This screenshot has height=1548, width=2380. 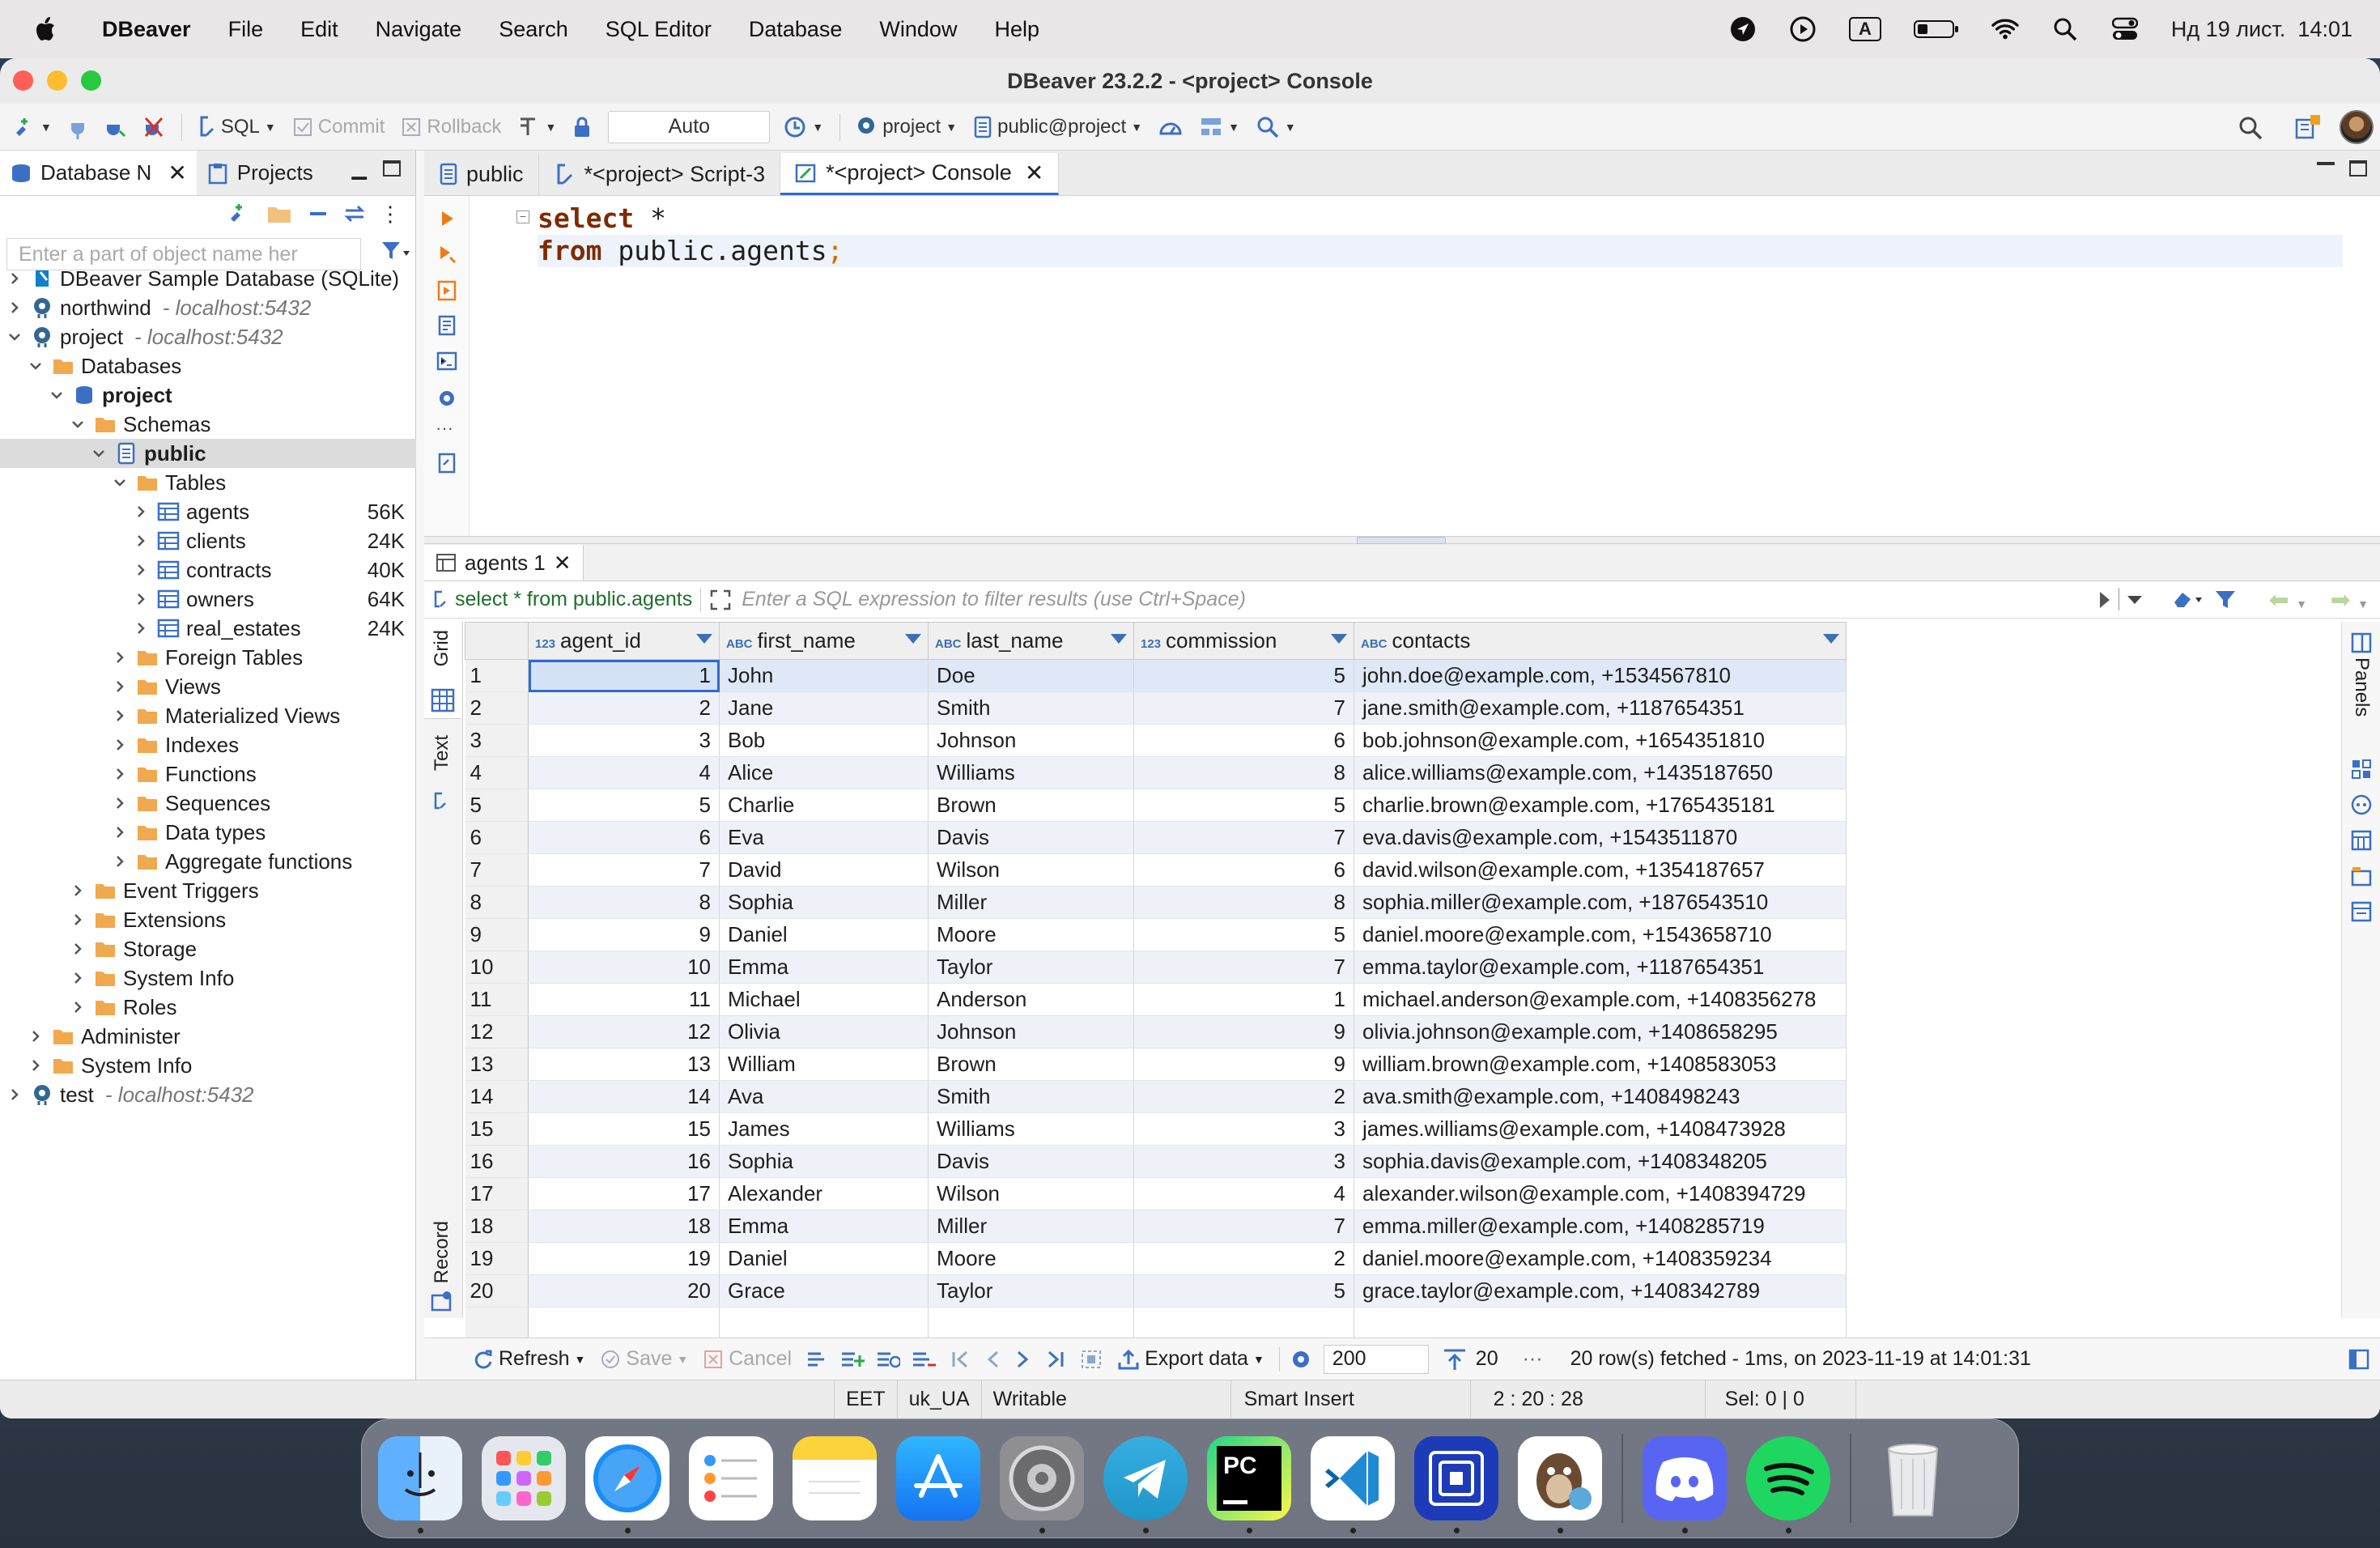 I want to click on column-header-agent-id: 123 agent_id, so click(x=624, y=641).